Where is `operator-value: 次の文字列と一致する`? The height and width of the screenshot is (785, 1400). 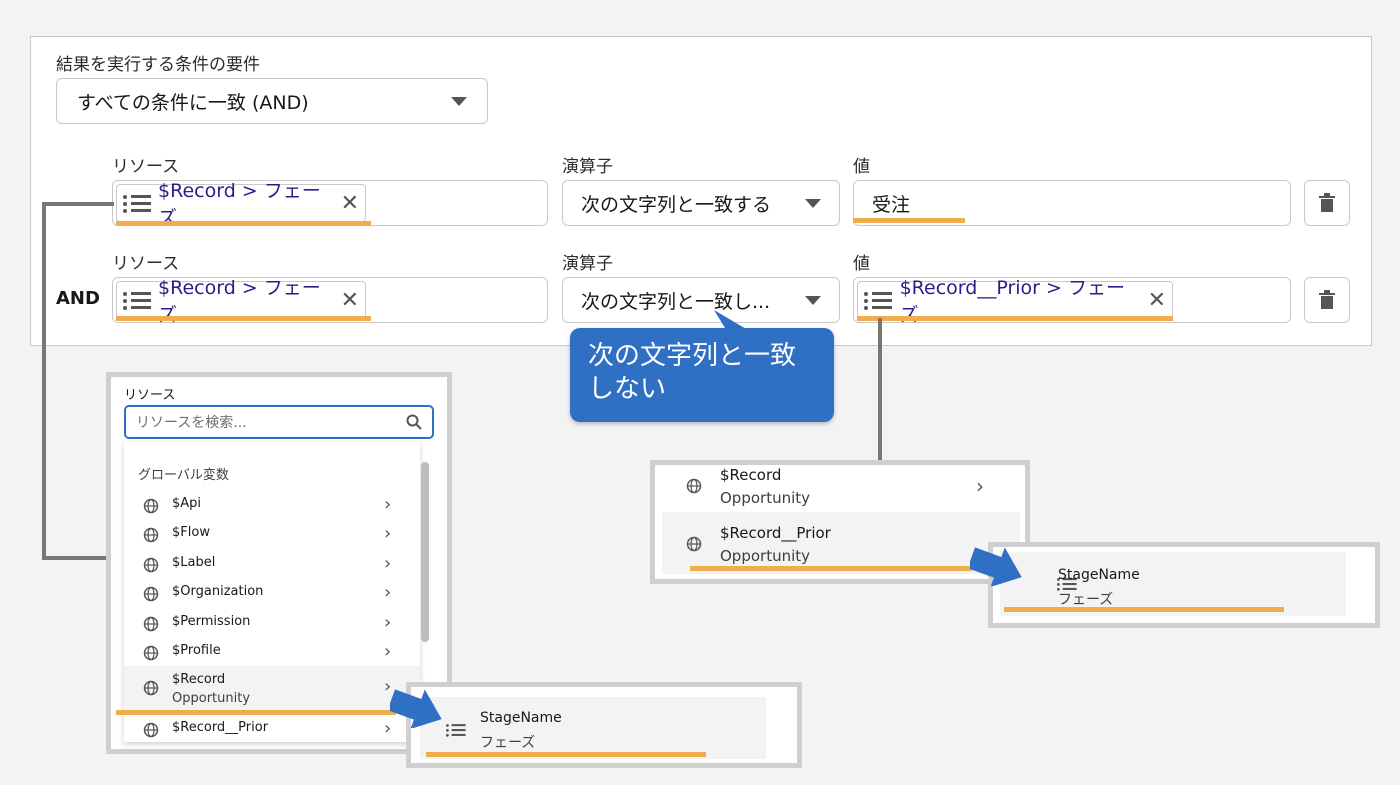 operator-value: 次の文字列と一致する is located at coordinates (676, 204).